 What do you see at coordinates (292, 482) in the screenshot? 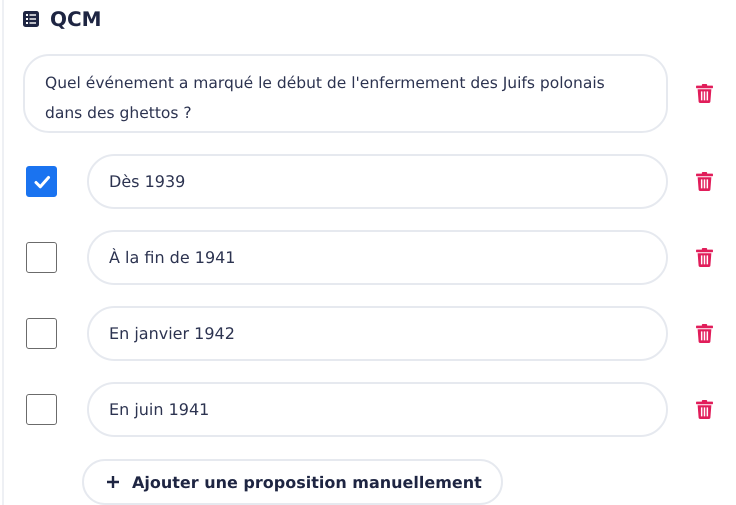
I see `add-option-button: Ajouter une proposition manuellement` at bounding box center [292, 482].